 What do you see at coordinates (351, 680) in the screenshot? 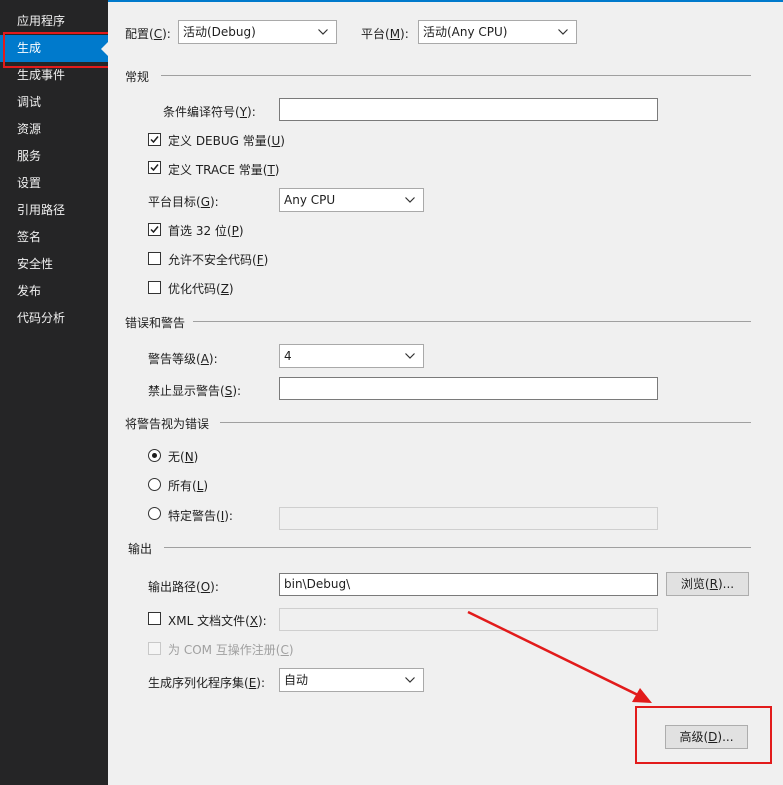
I see `serialization-dropdown: 自动` at bounding box center [351, 680].